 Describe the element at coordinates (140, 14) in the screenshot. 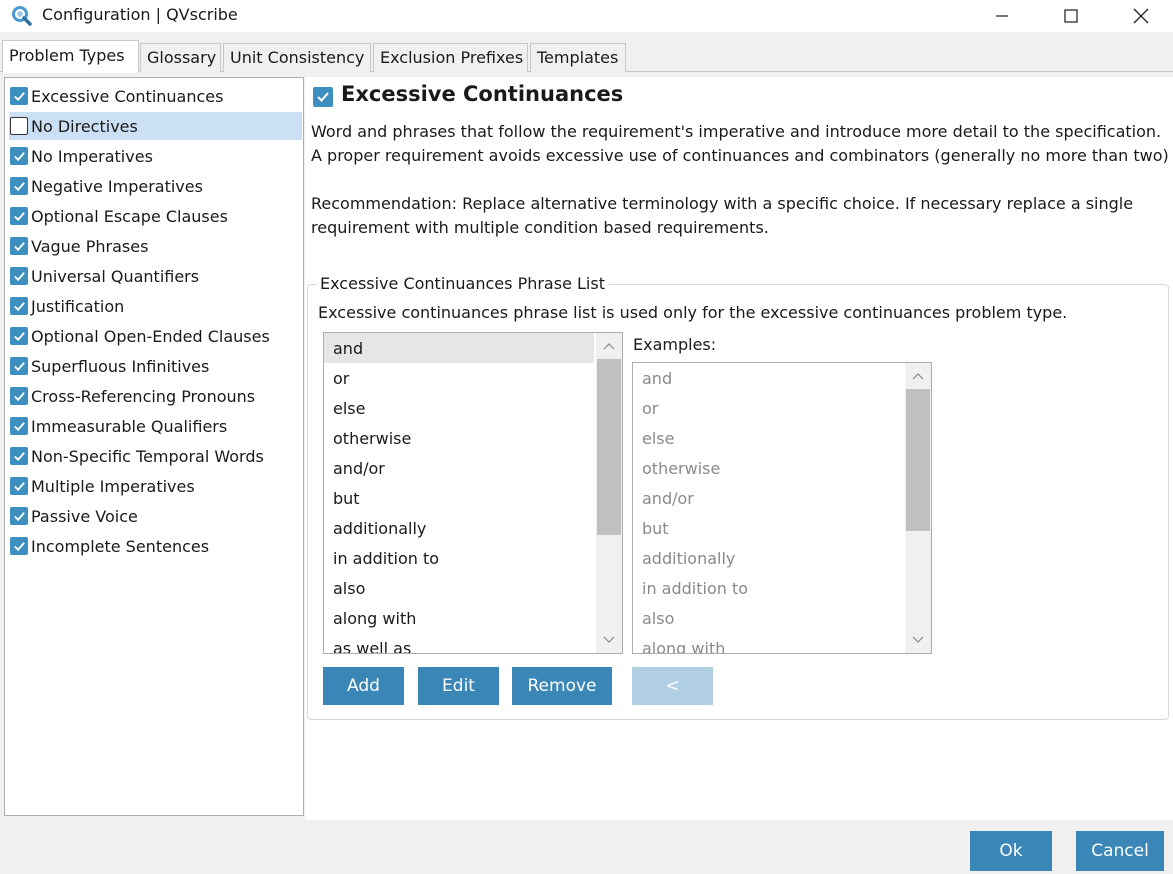

I see `window-title: Configuration | QVscribe` at that location.